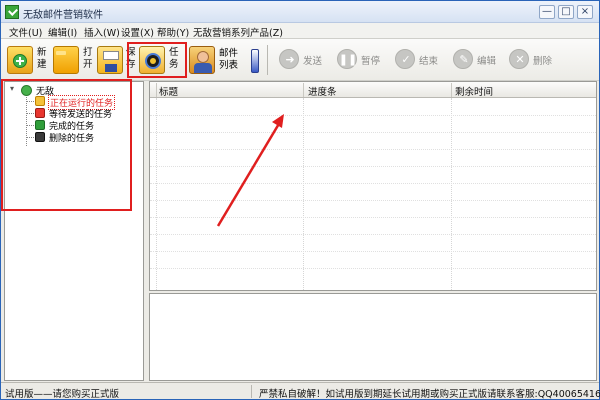 This screenshot has width=600, height=400. I want to click on pause-icon: ❚❚, so click(347, 59).